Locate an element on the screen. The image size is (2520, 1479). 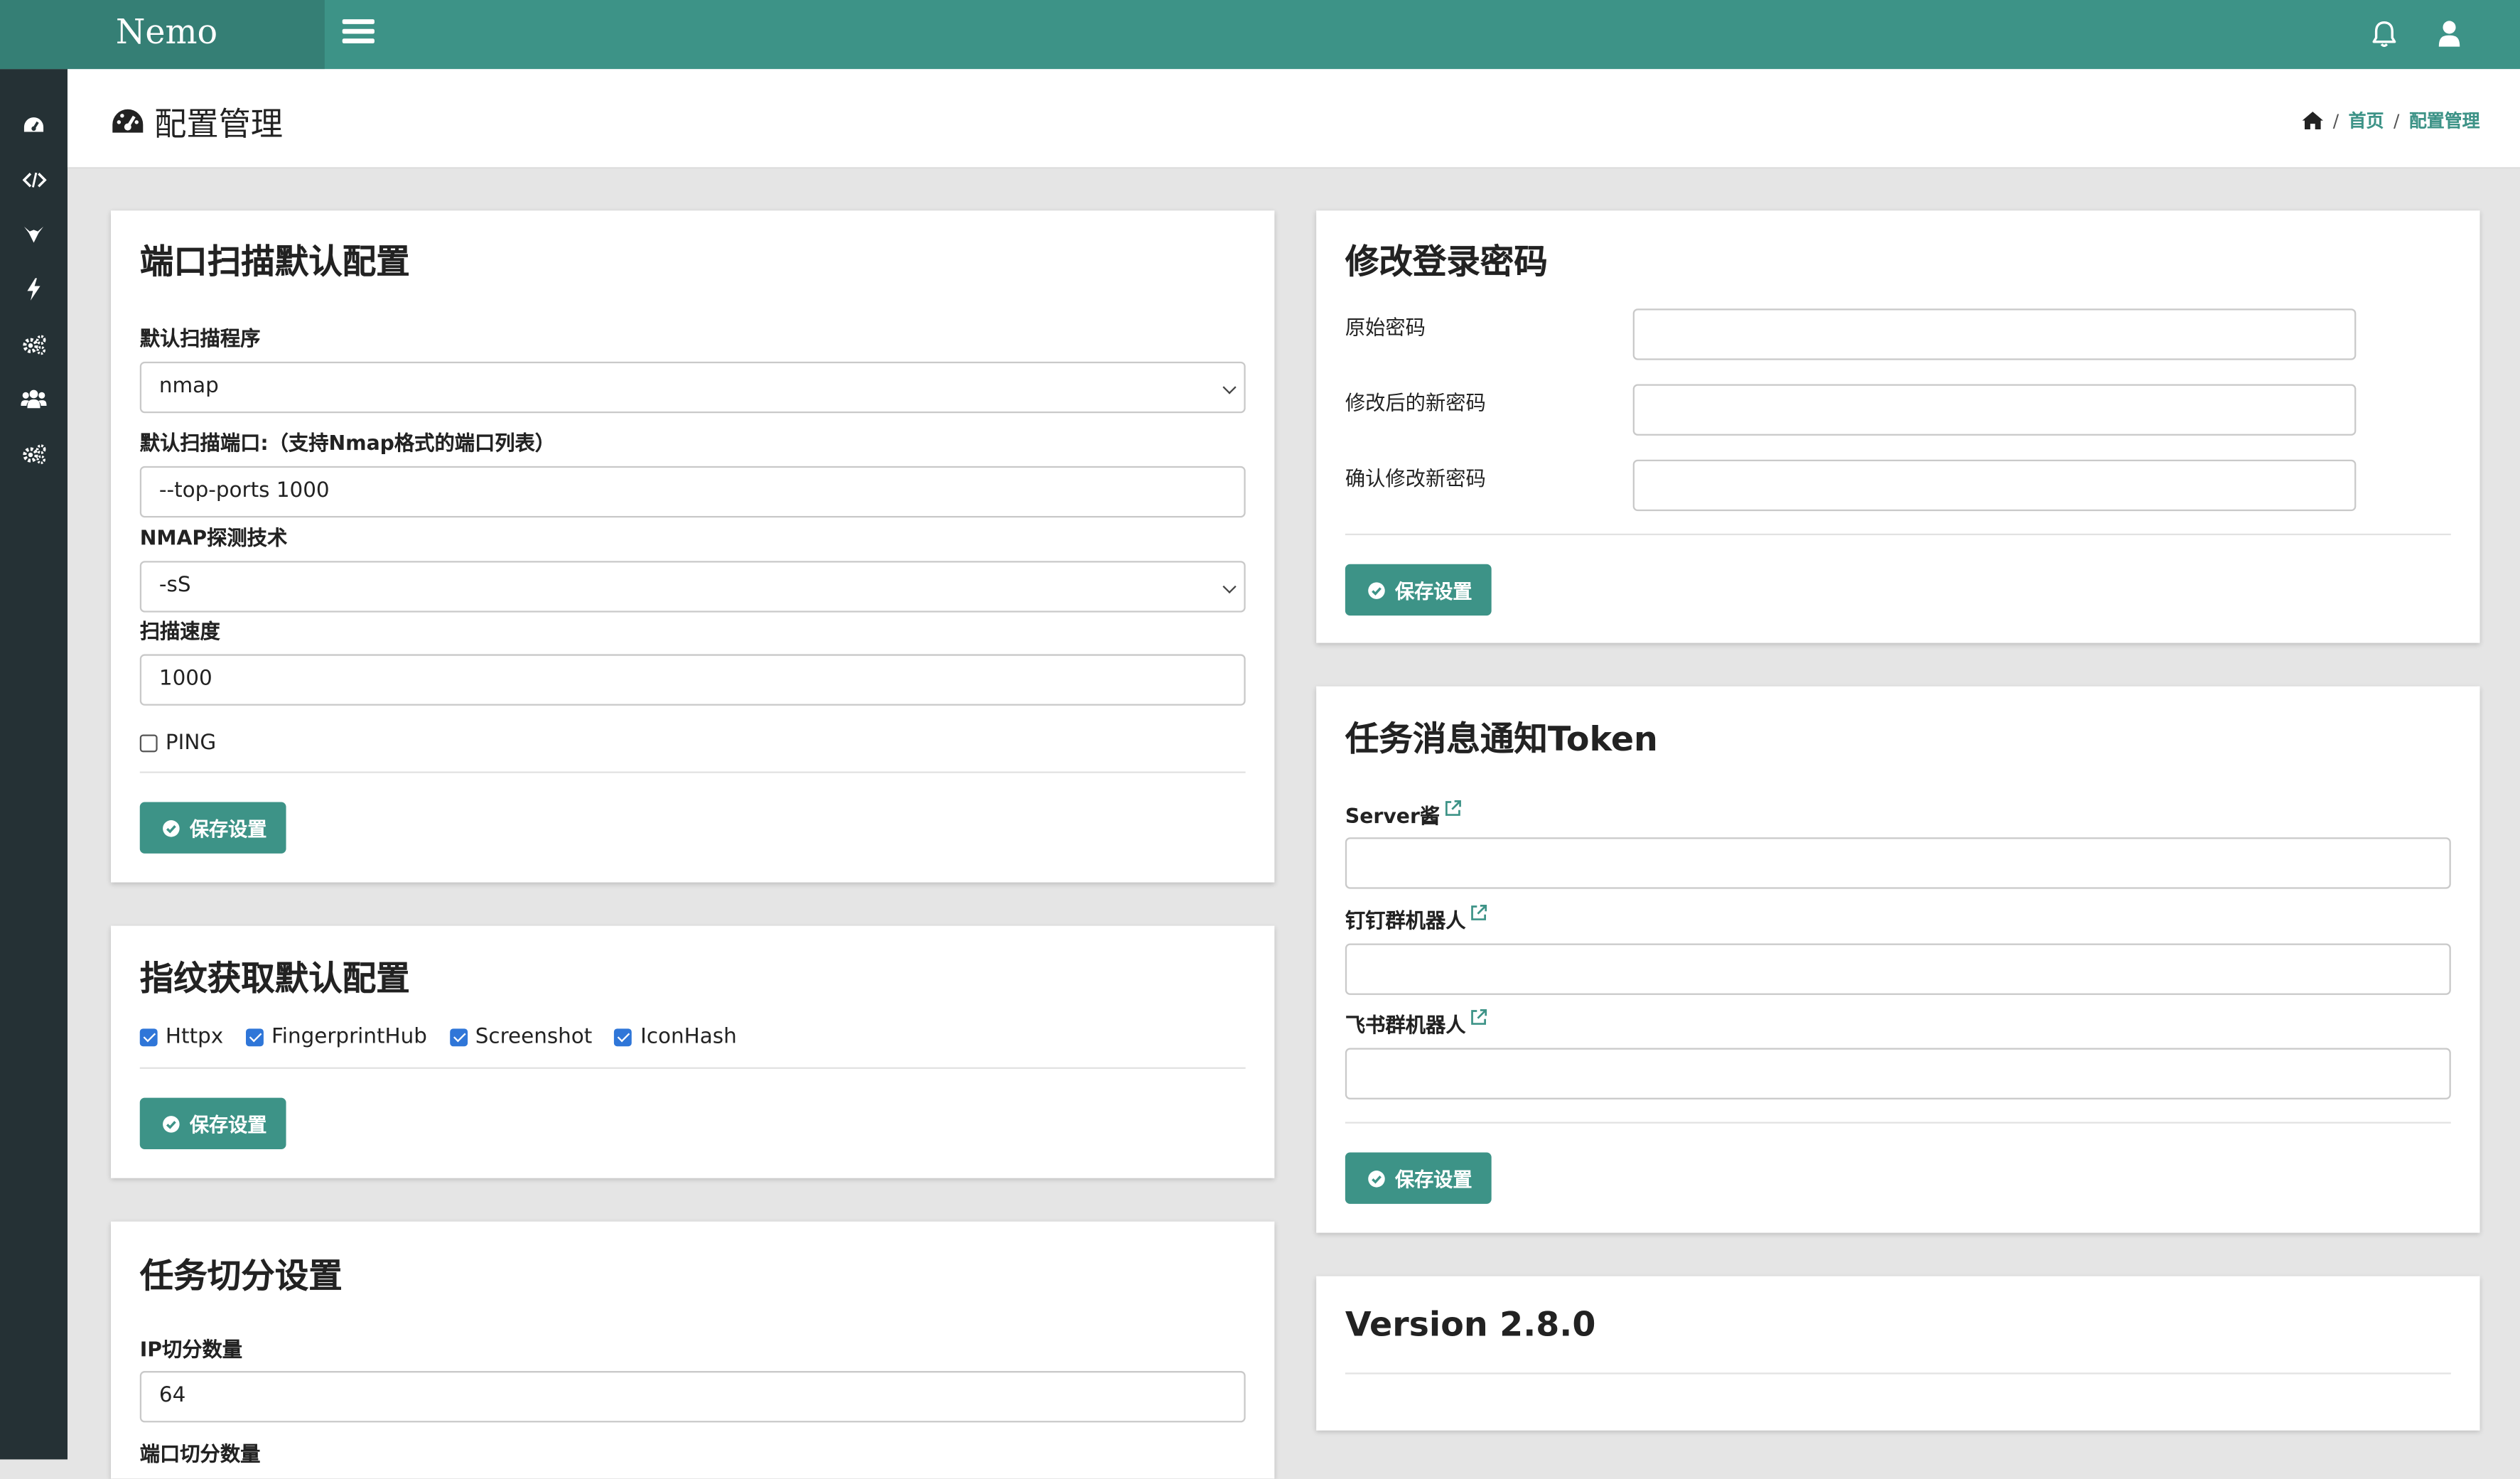
users-icon is located at coordinates (34, 399).